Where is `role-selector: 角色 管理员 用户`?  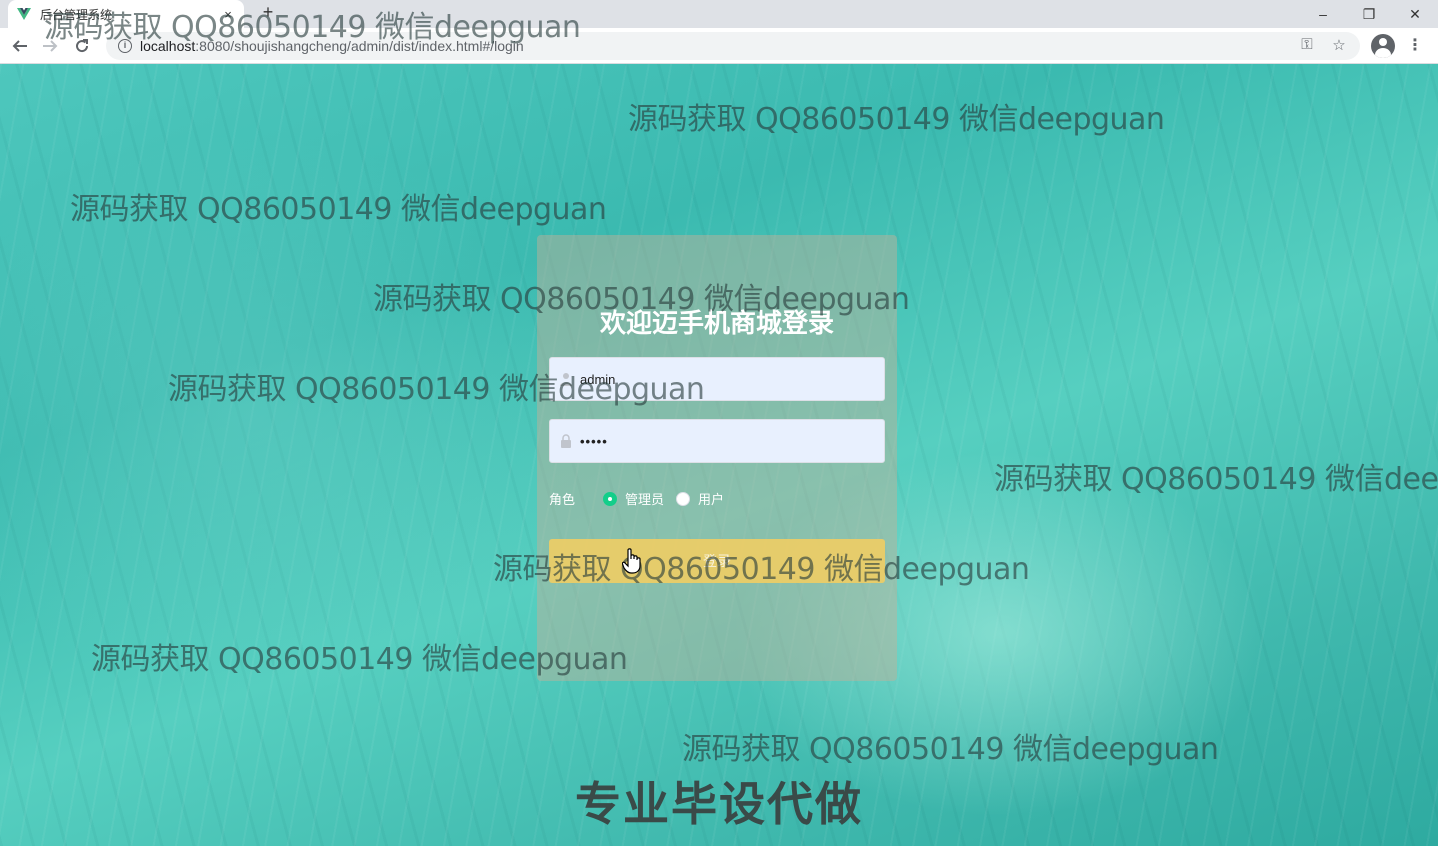
role-selector: 角色 管理员 用户 is located at coordinates (642, 498).